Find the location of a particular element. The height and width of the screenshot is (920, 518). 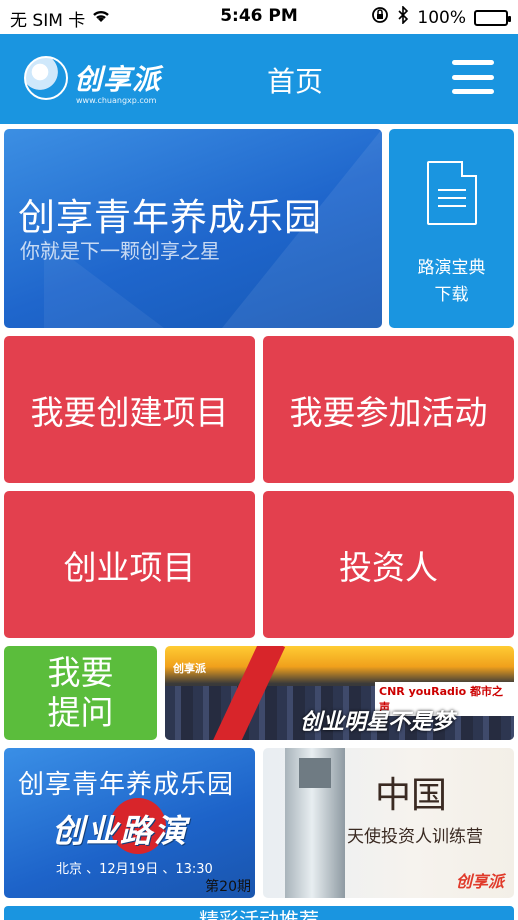

download-guide-button: 路演宝典 下载 is located at coordinates (451, 228).